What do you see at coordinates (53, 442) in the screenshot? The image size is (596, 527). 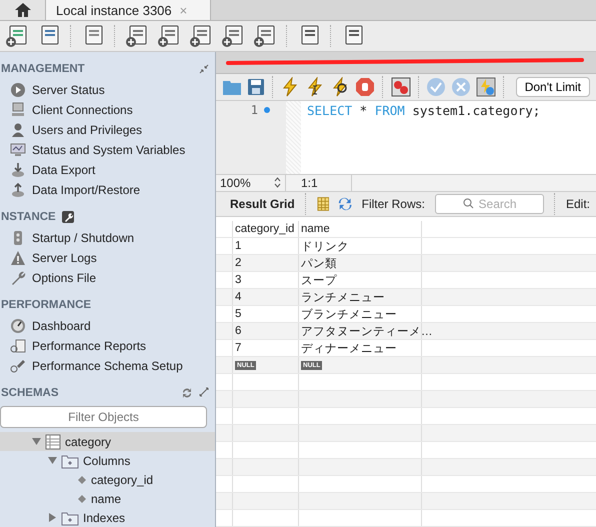 I see `table-icon` at bounding box center [53, 442].